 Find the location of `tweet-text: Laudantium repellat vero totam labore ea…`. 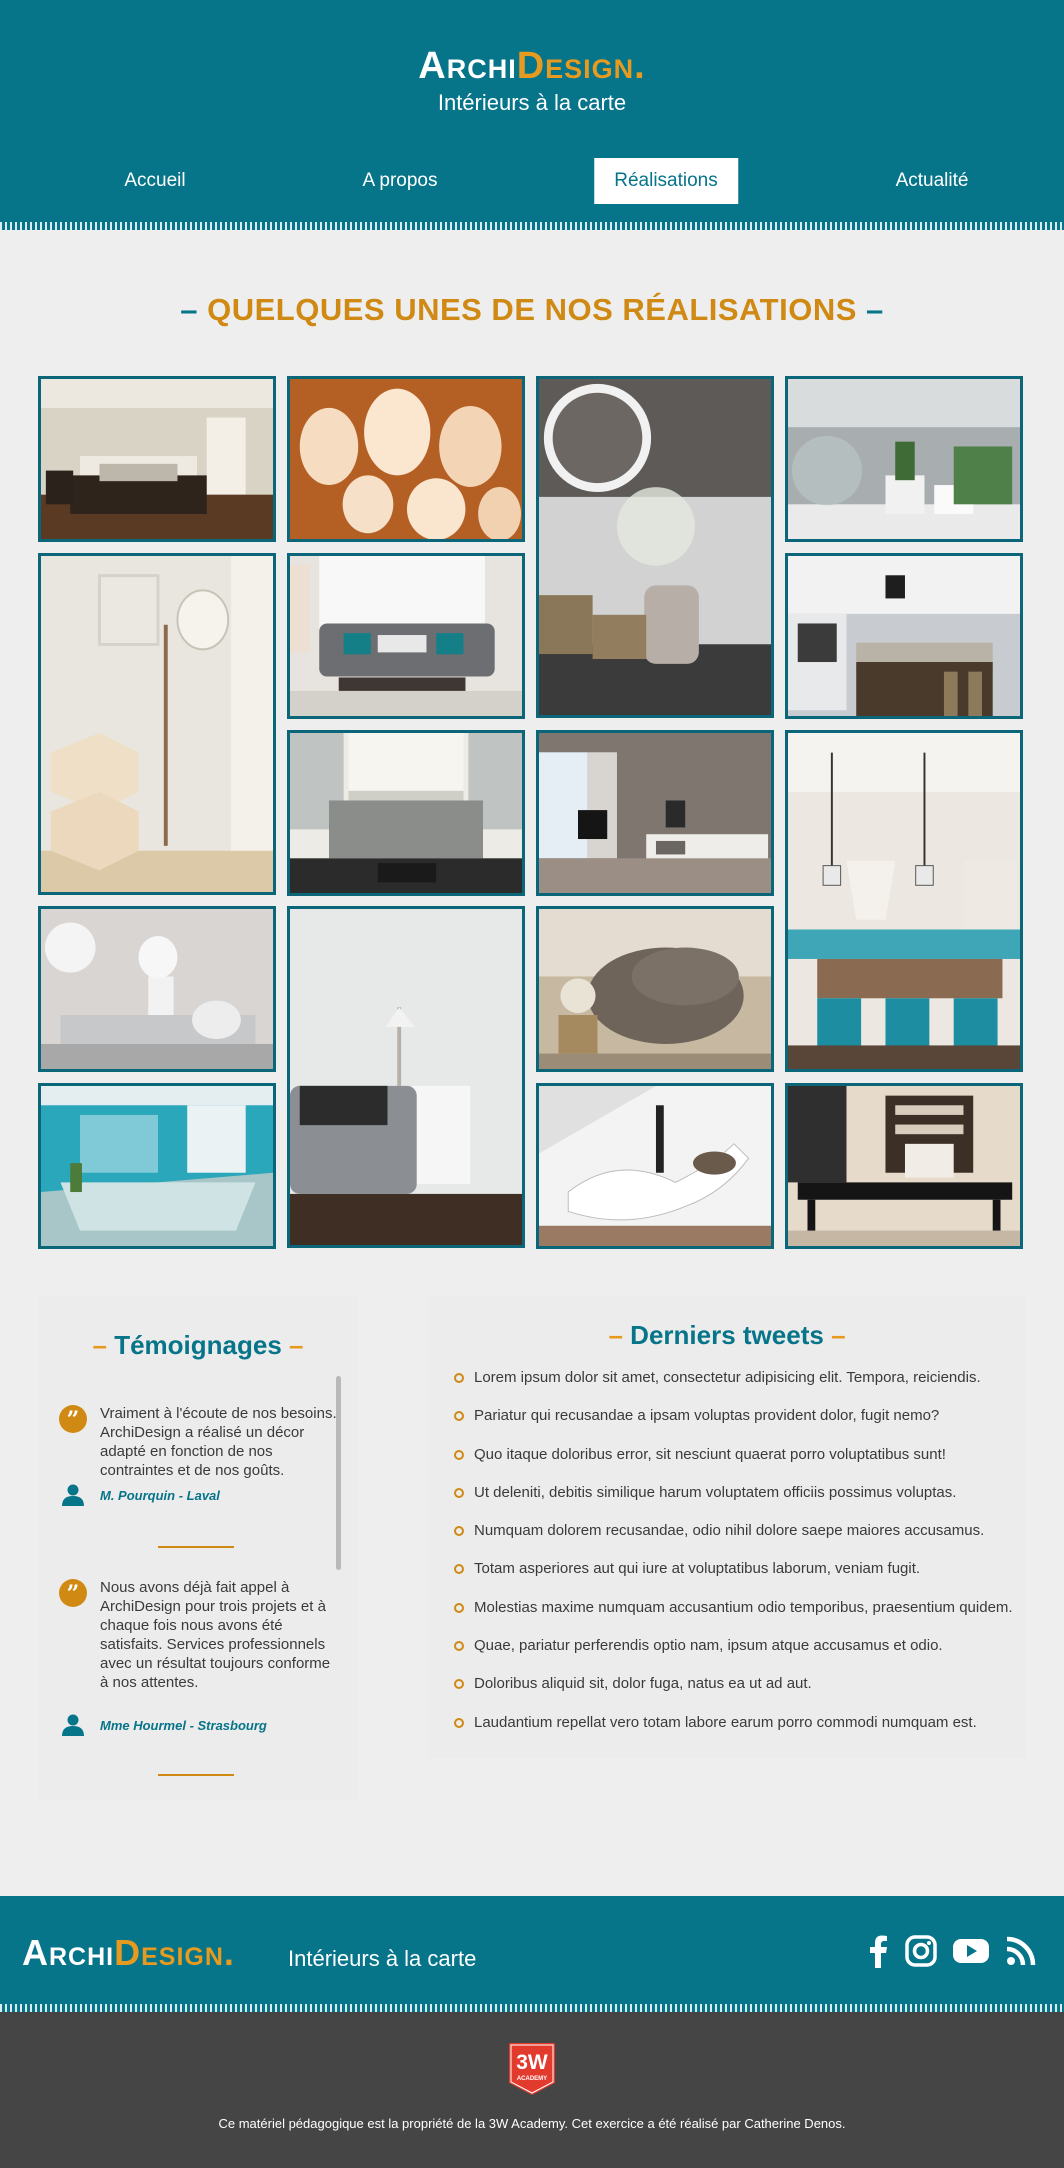

tweet-text: Laudantium repellat vero totam labore ea… is located at coordinates (725, 1722).